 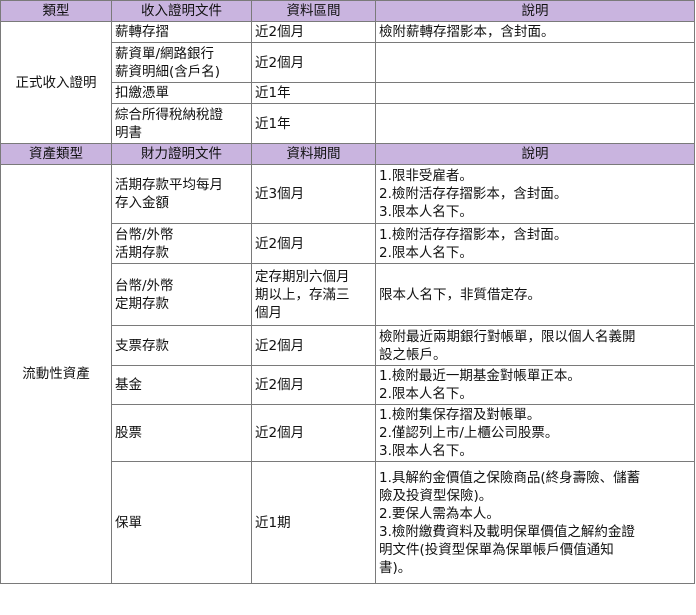 What do you see at coordinates (426, 176) in the screenshot?
I see `note-line: 1.限非受雇者。` at bounding box center [426, 176].